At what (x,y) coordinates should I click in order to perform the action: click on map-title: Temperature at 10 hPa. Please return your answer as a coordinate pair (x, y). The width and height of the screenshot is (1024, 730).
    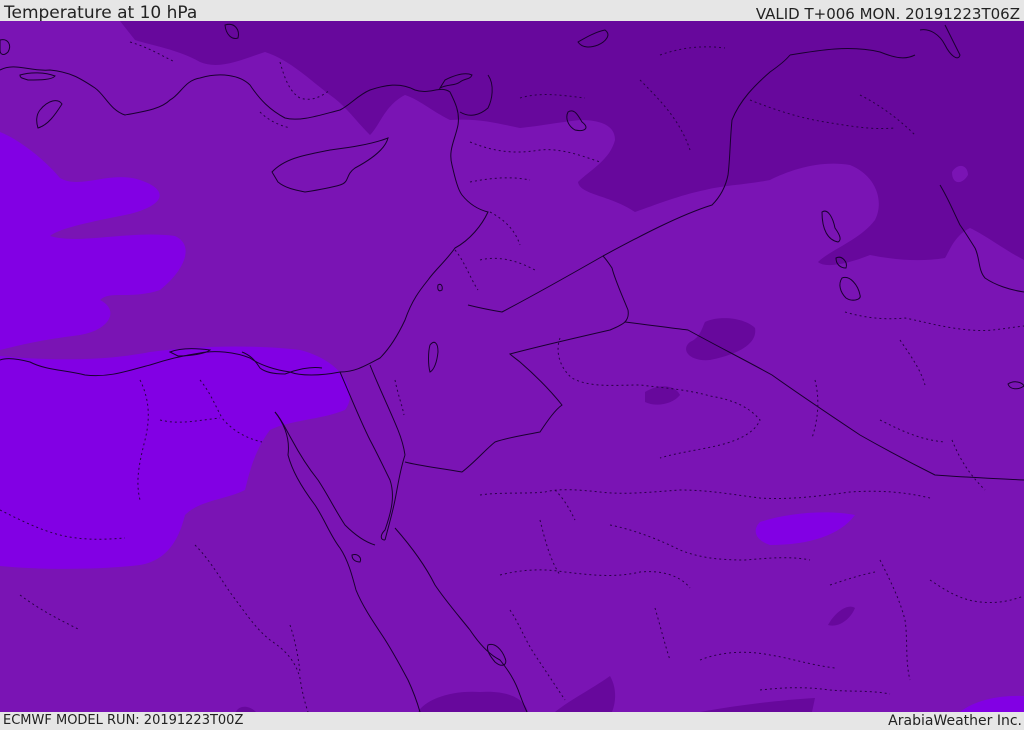
    Looking at the image, I should click on (101, 13).